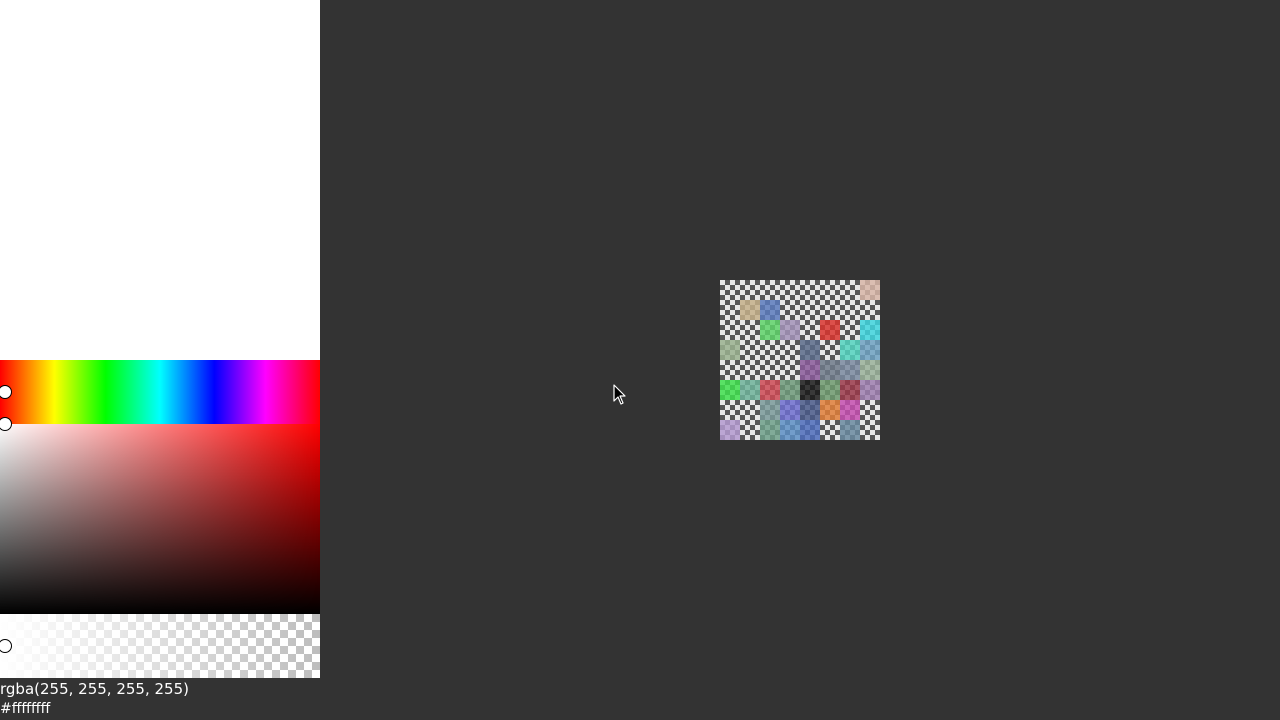 This screenshot has height=720, width=1280. I want to click on alpha-slider, so click(160, 646).